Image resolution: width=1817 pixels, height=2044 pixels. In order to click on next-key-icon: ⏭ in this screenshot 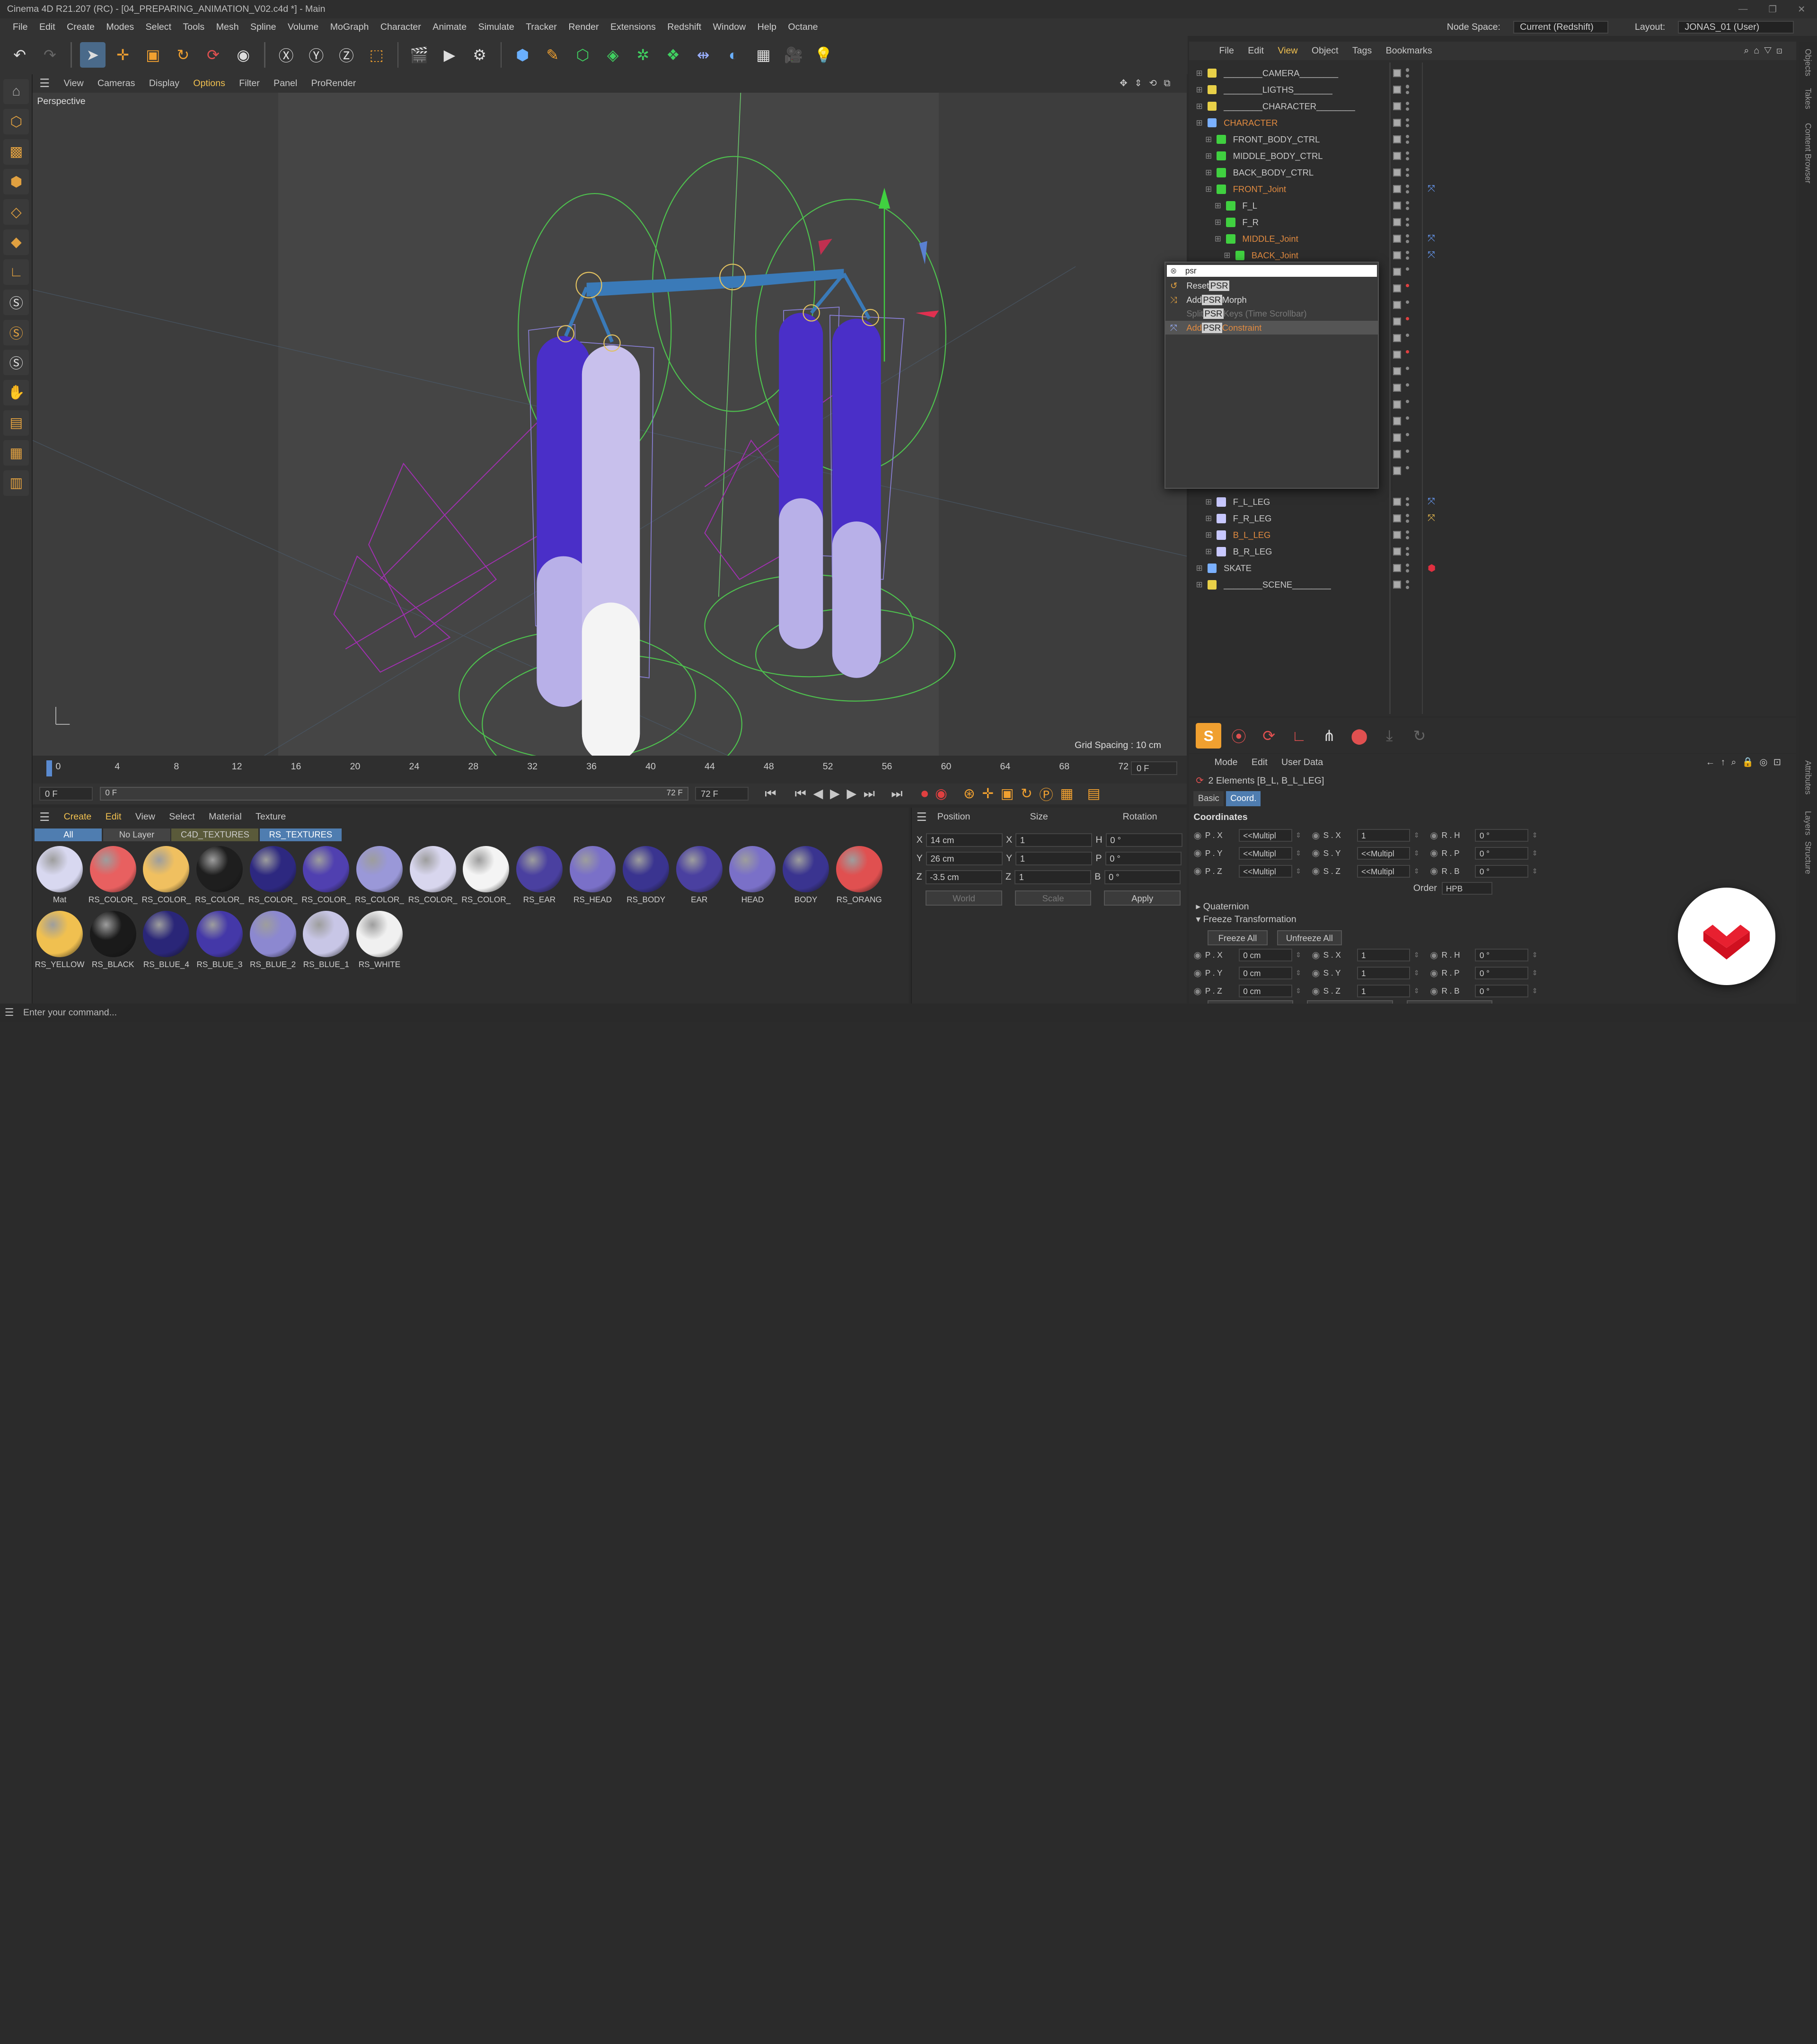, I will do `click(870, 794)`.